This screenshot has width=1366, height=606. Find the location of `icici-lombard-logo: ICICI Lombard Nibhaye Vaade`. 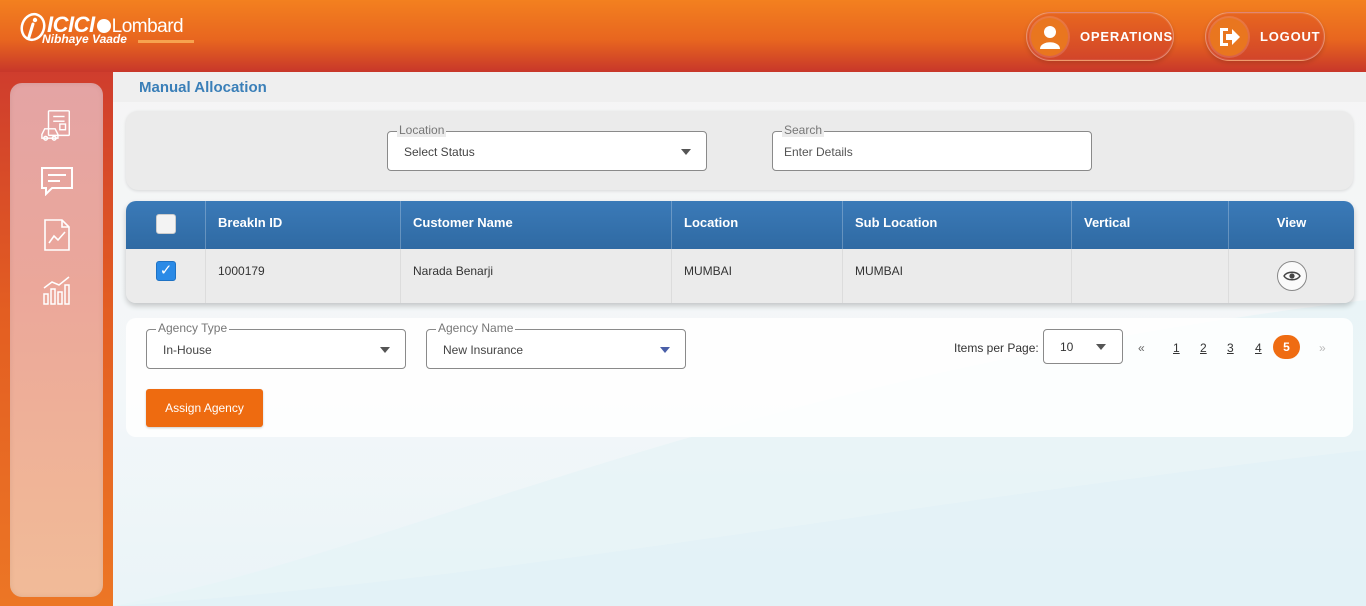

icici-lombard-logo: ICICI Lombard Nibhaye Vaade is located at coordinates (110, 30).